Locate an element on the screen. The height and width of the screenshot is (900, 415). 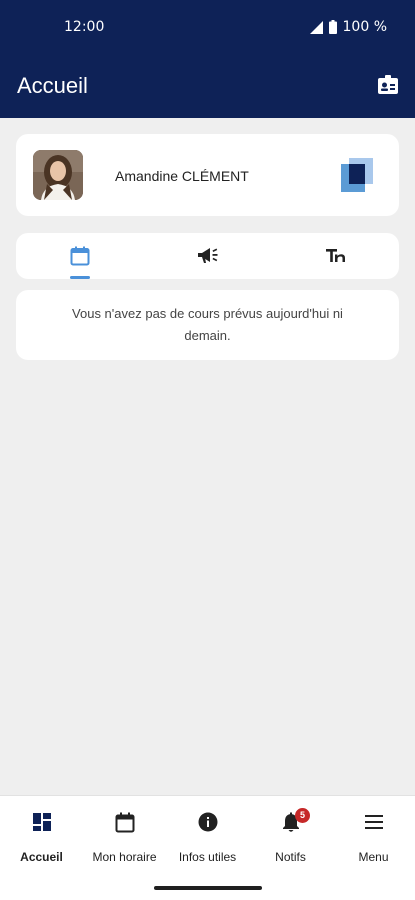
status-bar: 12:00 100 % is located at coordinates (207, 28).